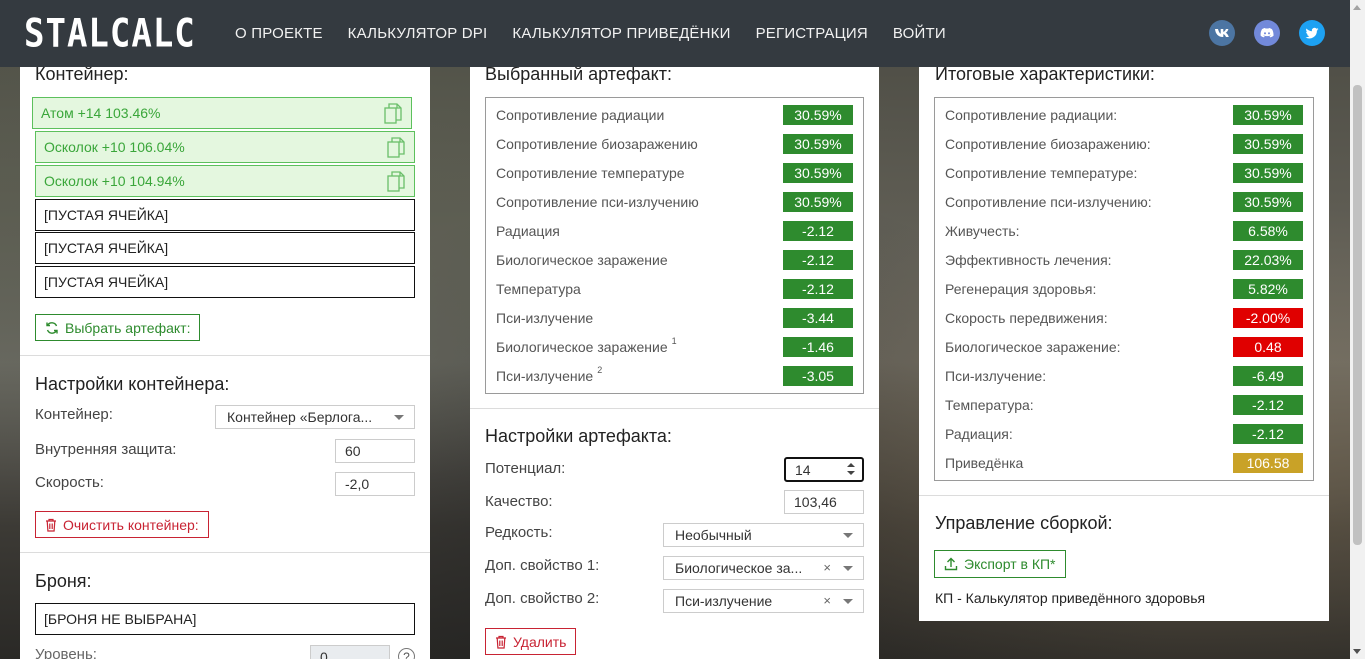  I want to click on selected-artifact-title: Выбранный артефакт:, so click(578, 74).